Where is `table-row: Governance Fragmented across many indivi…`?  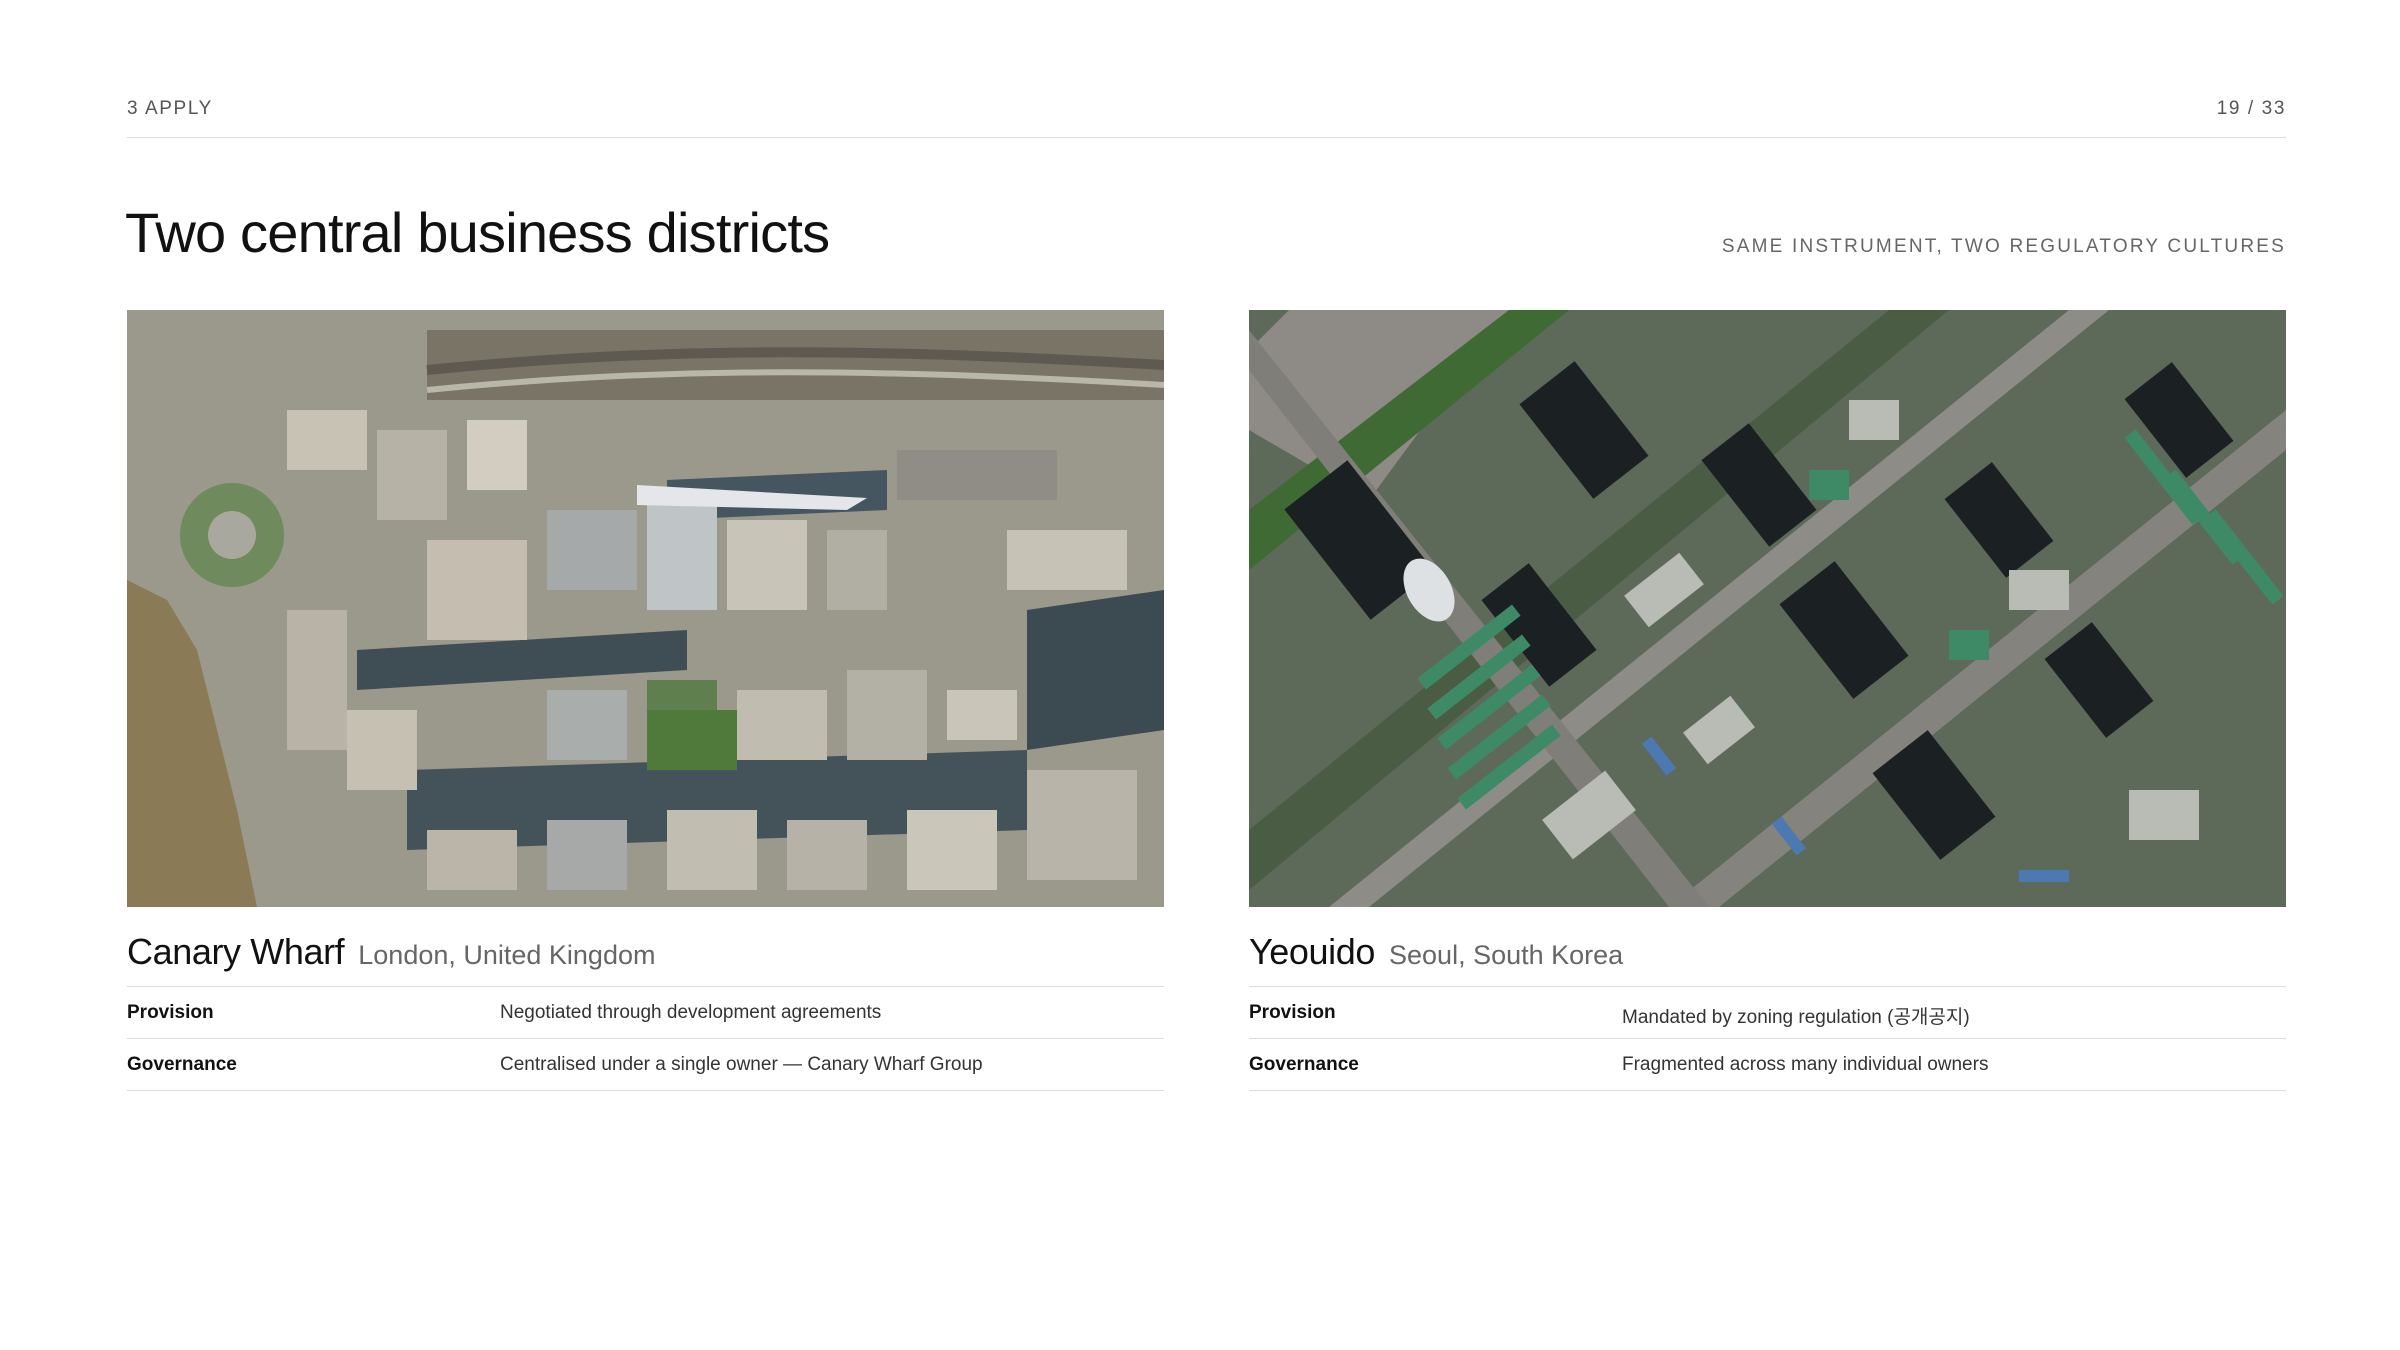 table-row: Governance Fragmented across many indivi… is located at coordinates (1767, 1065).